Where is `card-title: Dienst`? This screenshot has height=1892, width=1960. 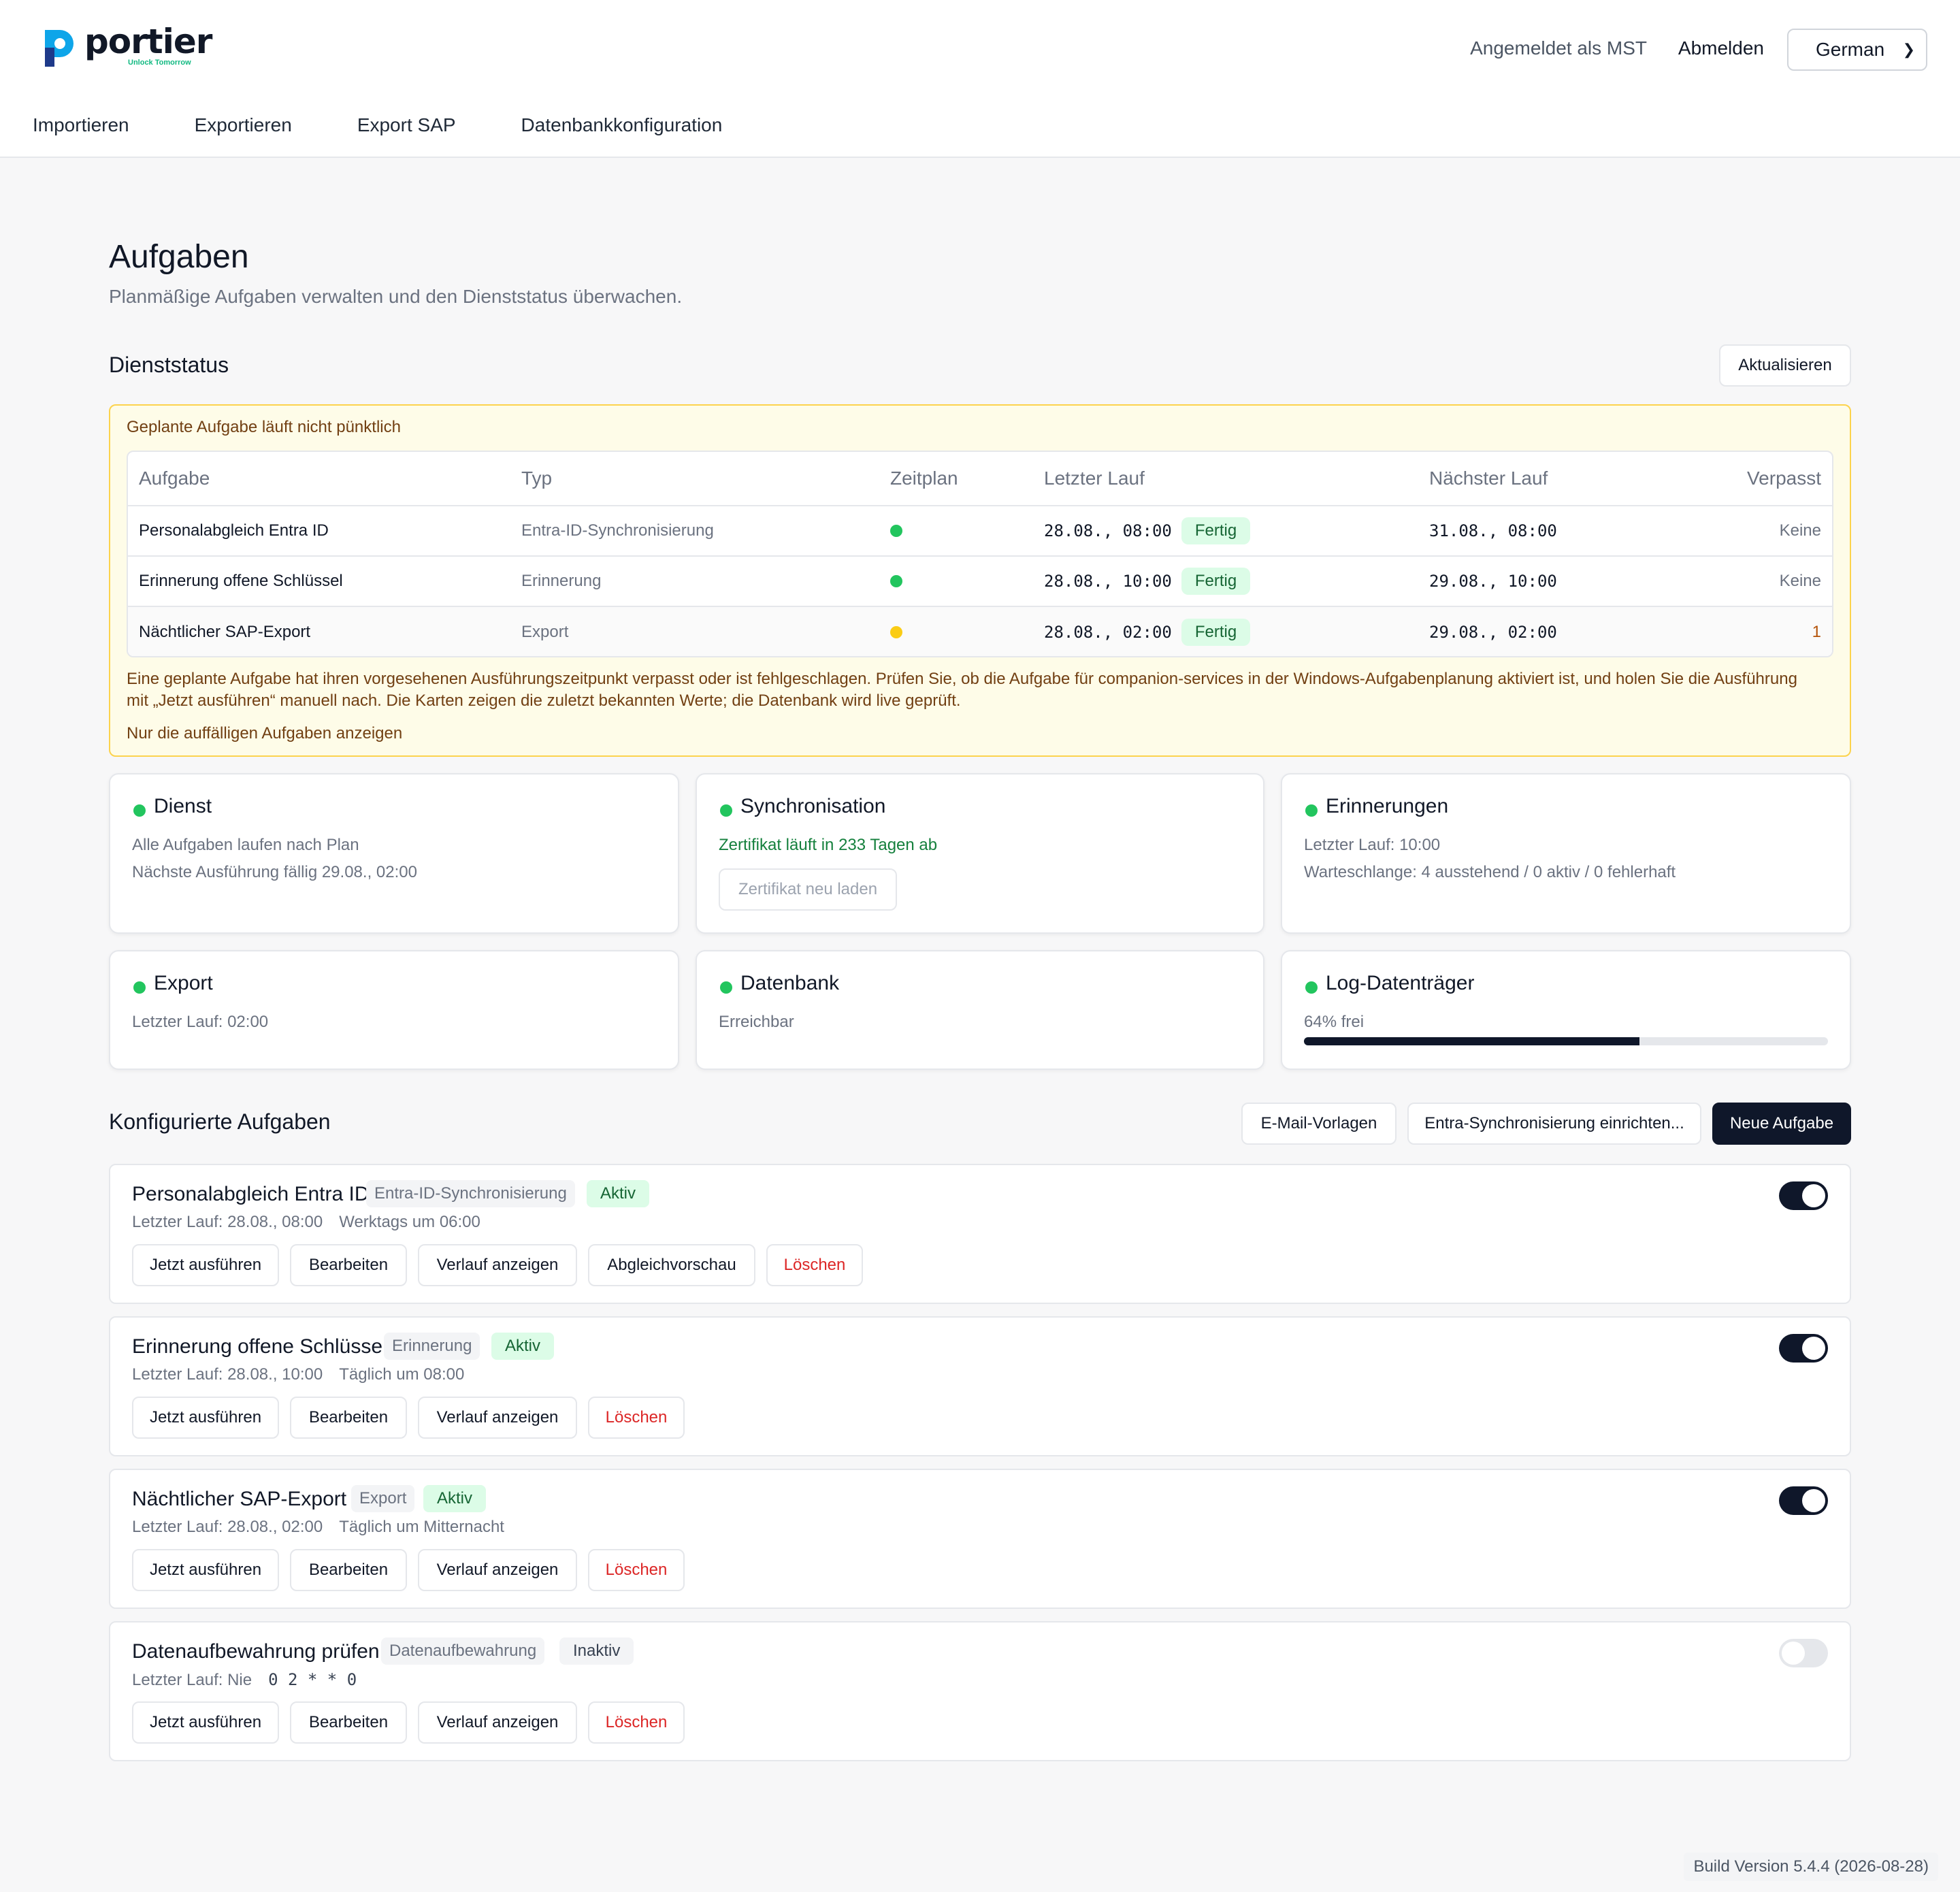 card-title: Dienst is located at coordinates (183, 806).